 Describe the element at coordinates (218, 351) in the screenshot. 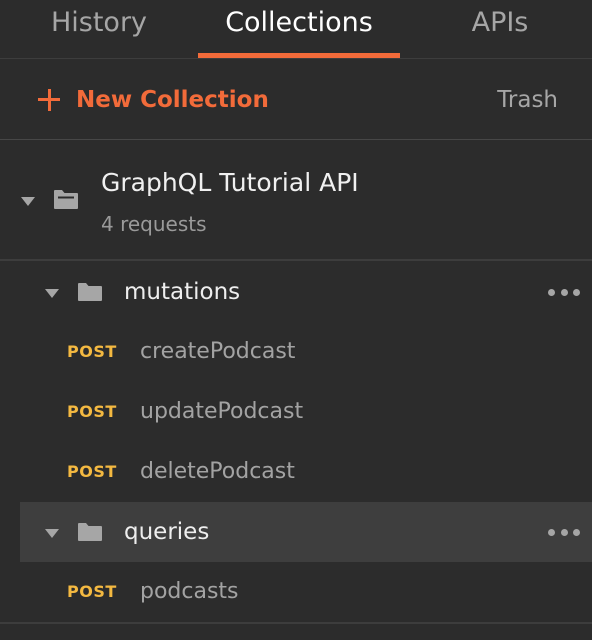

I see `request-name: createPodcast` at that location.